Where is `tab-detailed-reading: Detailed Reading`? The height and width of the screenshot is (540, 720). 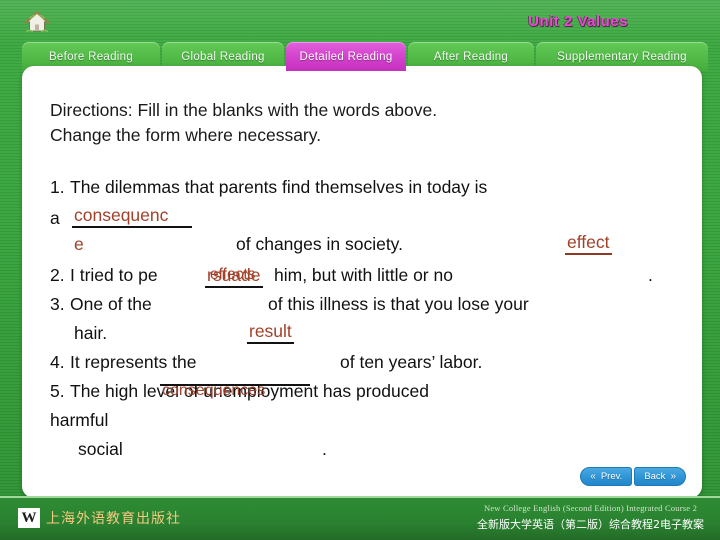
tab-detailed-reading: Detailed Reading is located at coordinates (346, 56).